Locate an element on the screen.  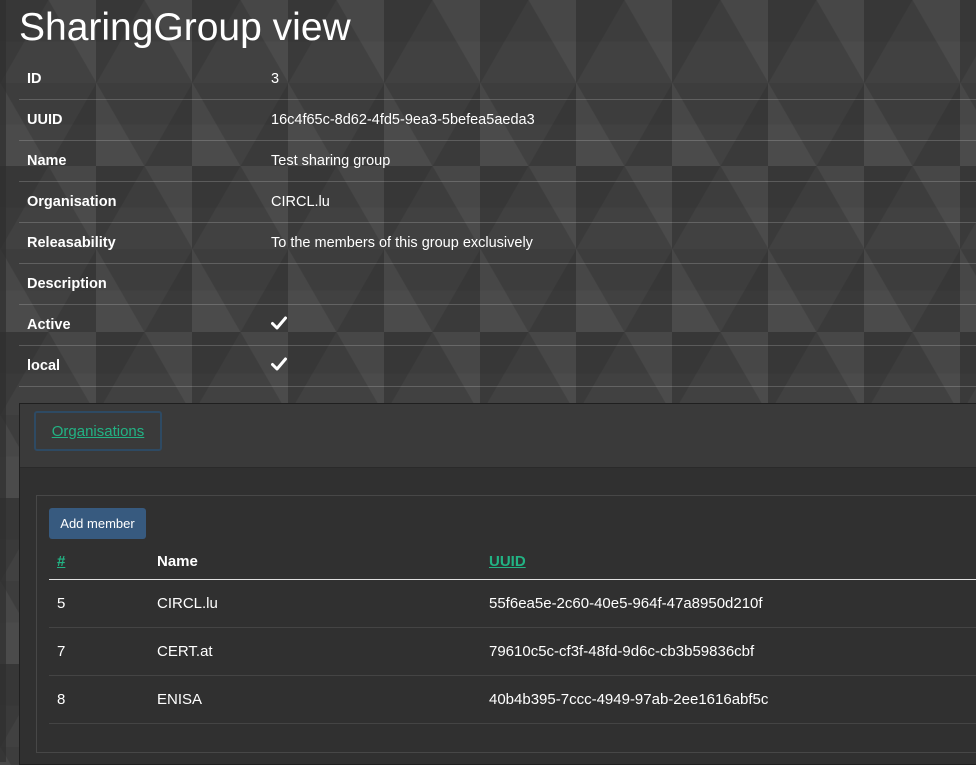
cell-id: 8 is located at coordinates (61, 699).